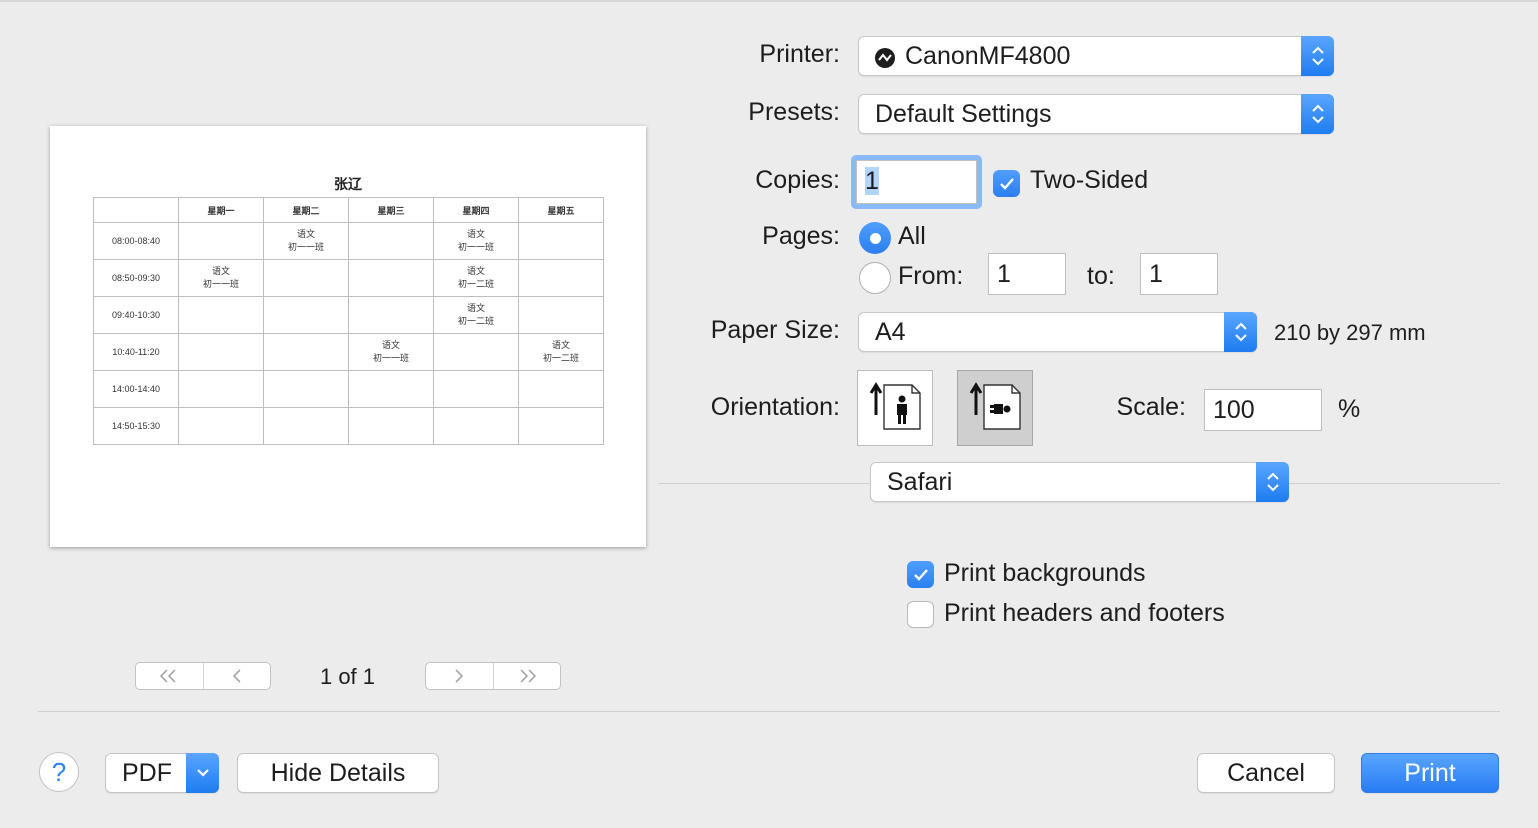  I want to click on section-value: Safari, so click(920, 482).